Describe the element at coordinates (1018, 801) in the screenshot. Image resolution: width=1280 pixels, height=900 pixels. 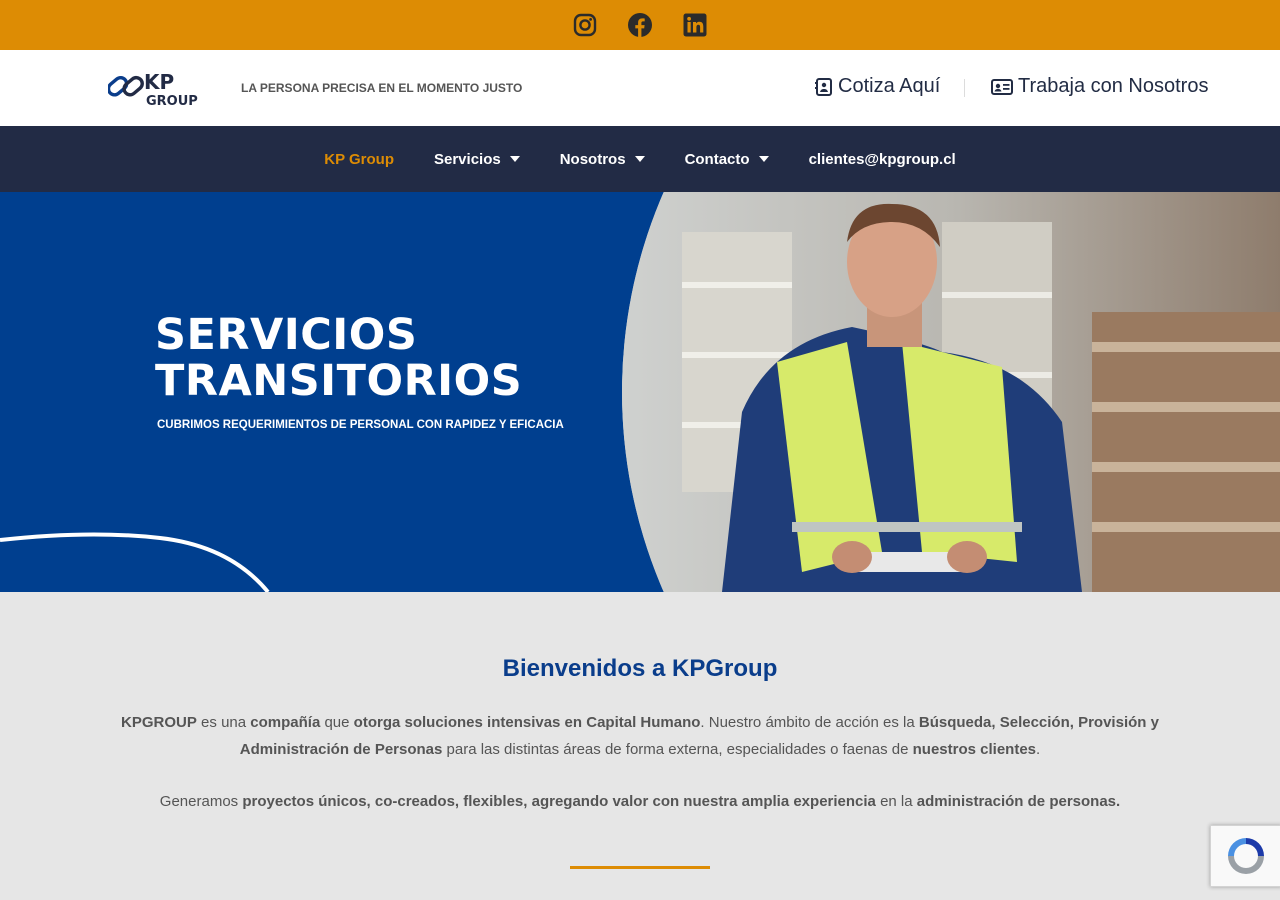
I see `text-run: administración de personas.` at that location.